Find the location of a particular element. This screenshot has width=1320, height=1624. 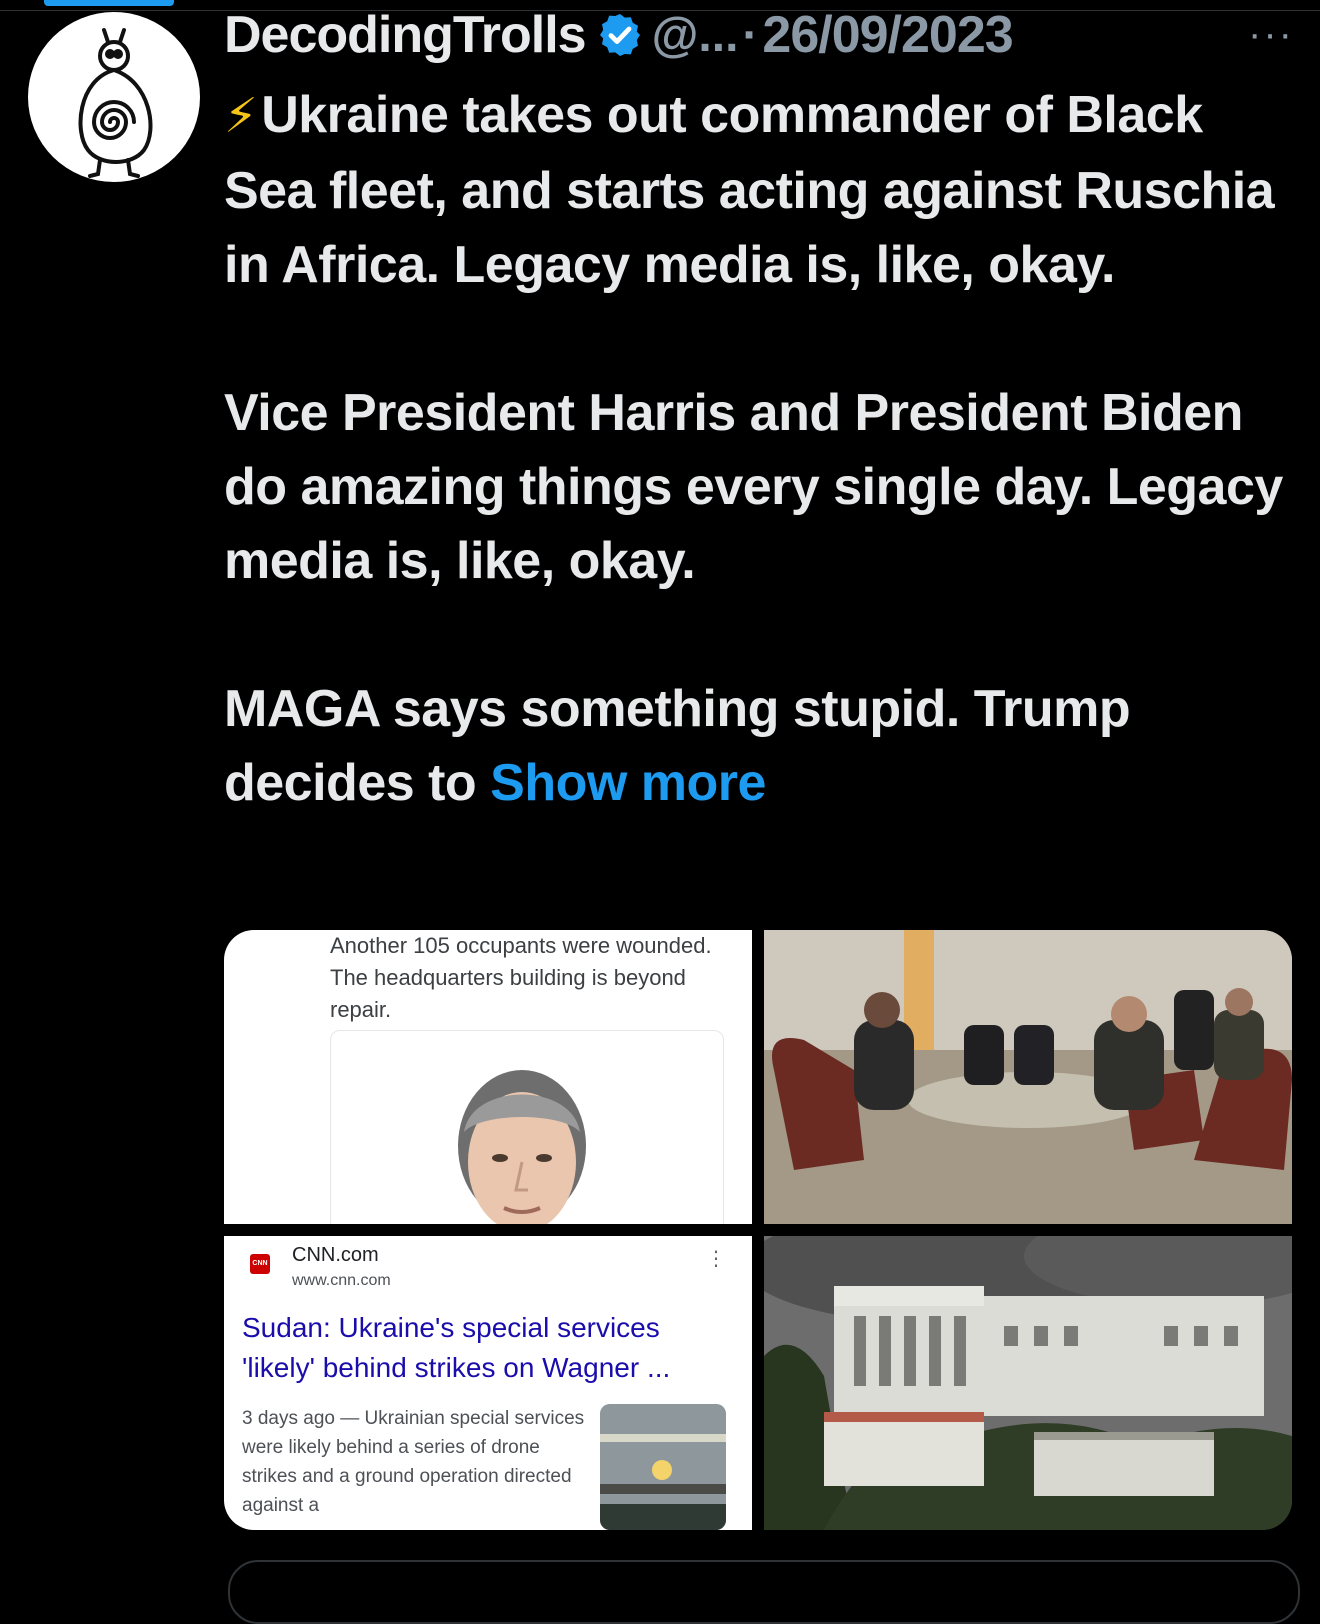

search-result-url: www.cnn.com is located at coordinates (341, 1280).